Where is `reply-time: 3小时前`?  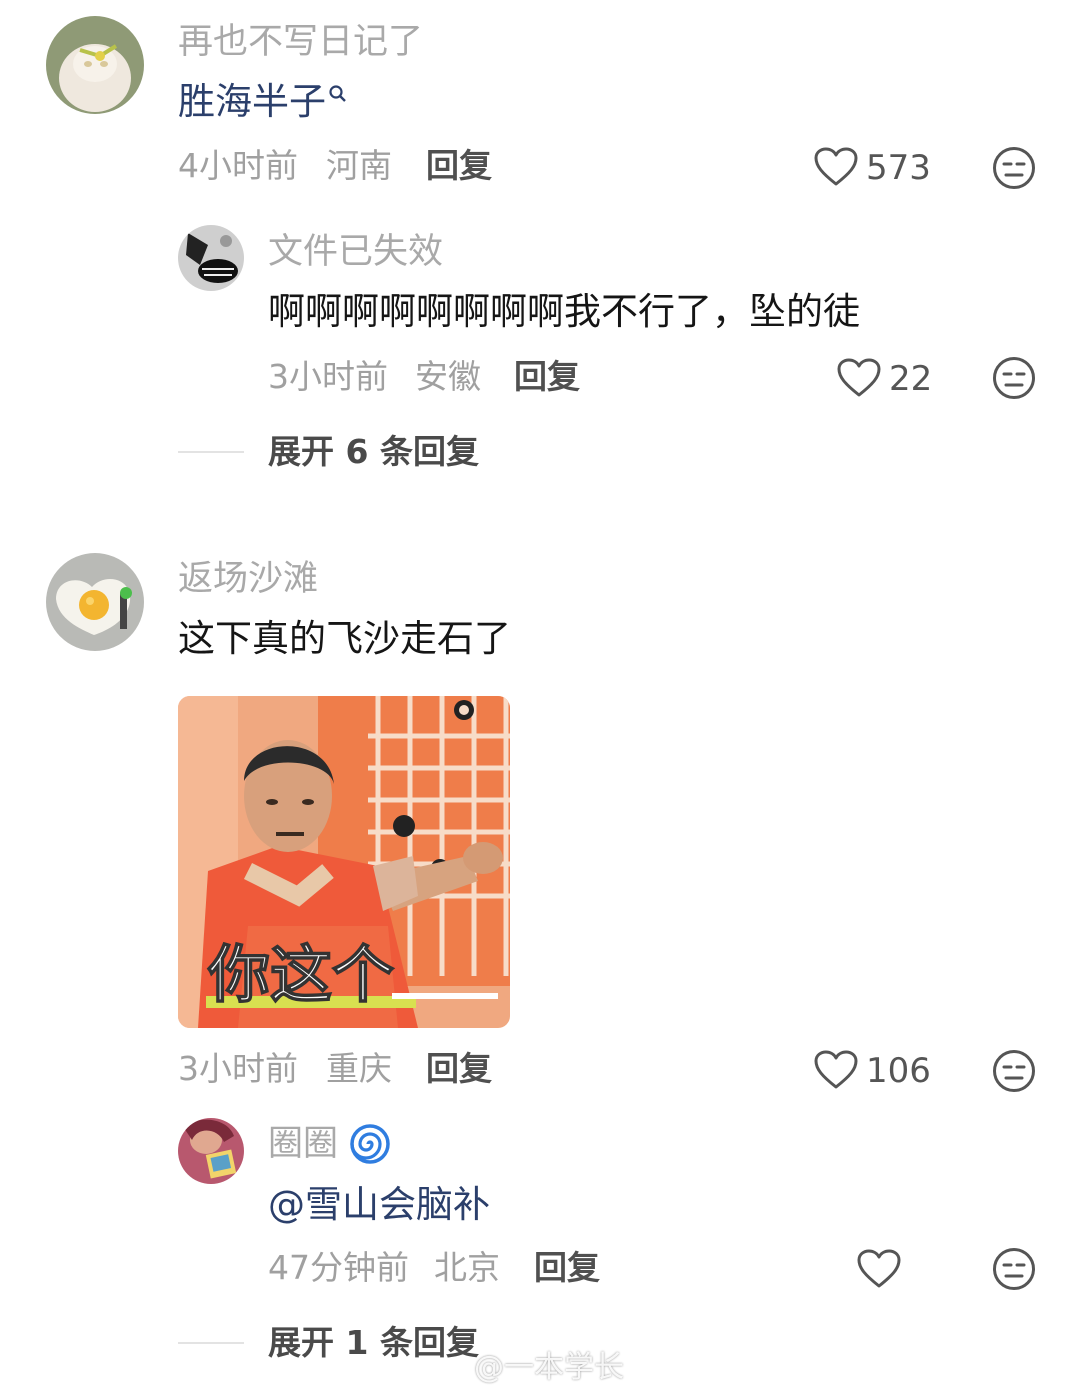
reply-time: 3小时前 is located at coordinates (328, 376).